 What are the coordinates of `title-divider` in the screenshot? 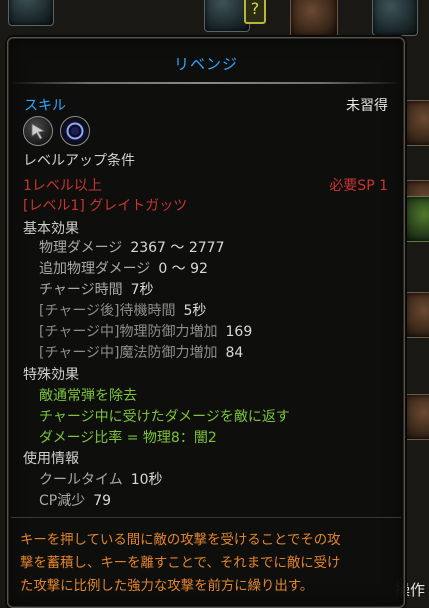 It's located at (206, 83).